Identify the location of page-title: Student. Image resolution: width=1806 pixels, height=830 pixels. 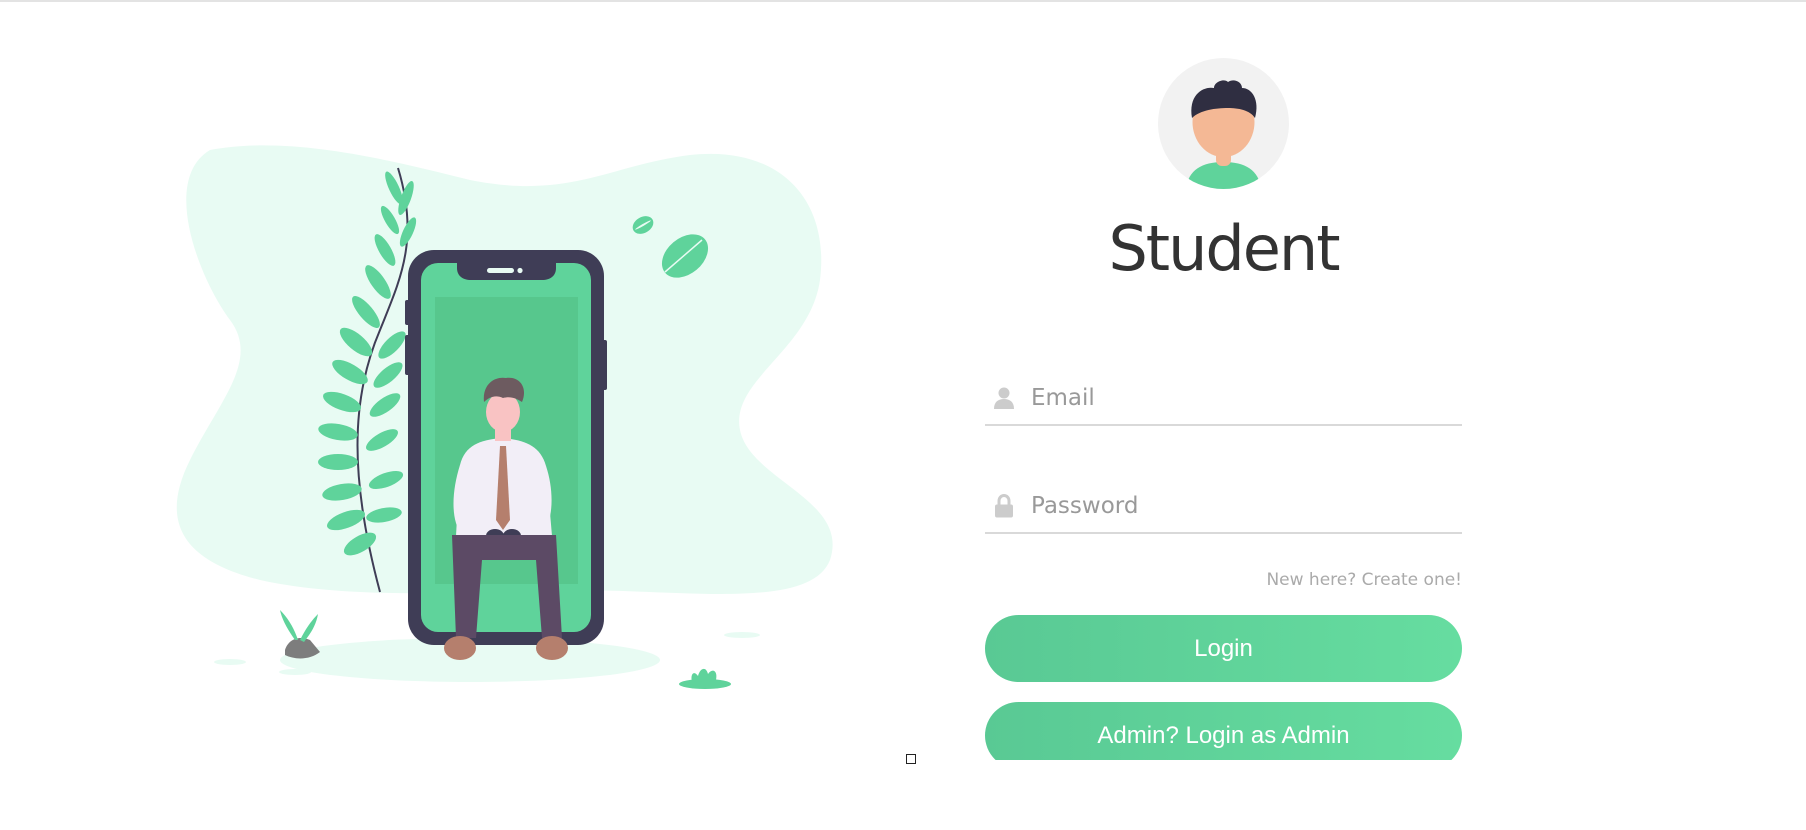
(1224, 248).